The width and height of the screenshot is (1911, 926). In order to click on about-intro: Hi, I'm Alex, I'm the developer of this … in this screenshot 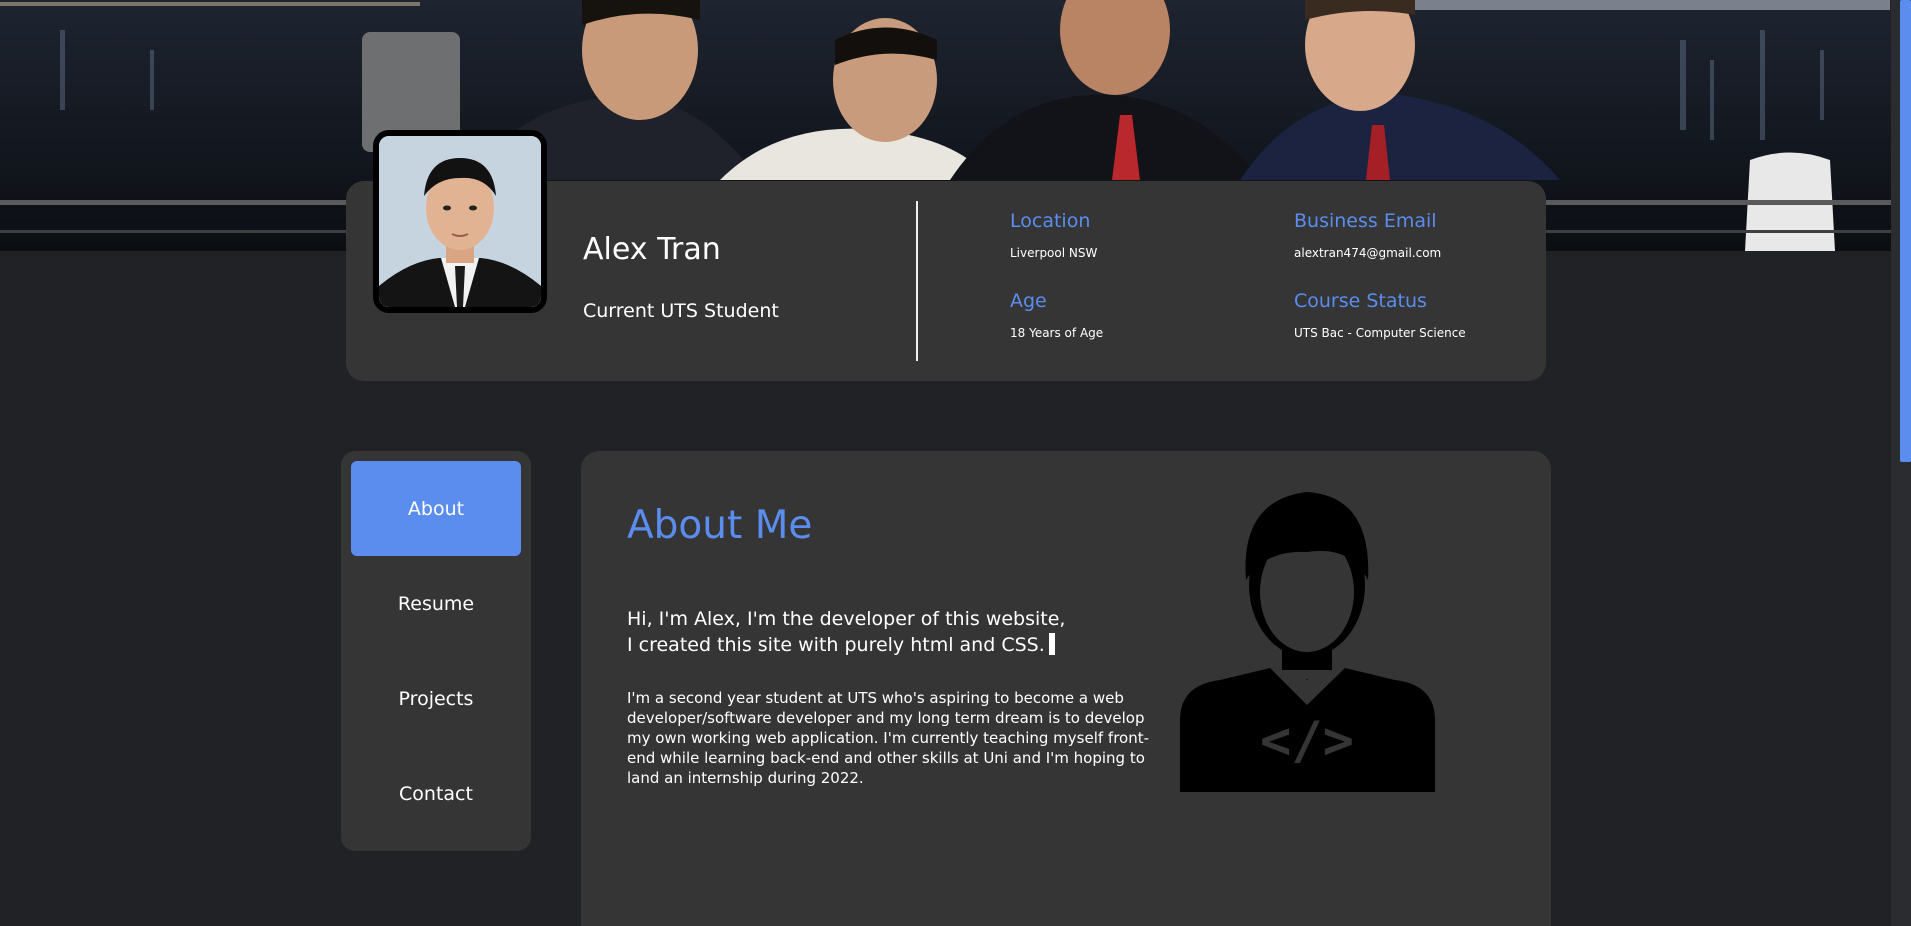, I will do `click(877, 632)`.